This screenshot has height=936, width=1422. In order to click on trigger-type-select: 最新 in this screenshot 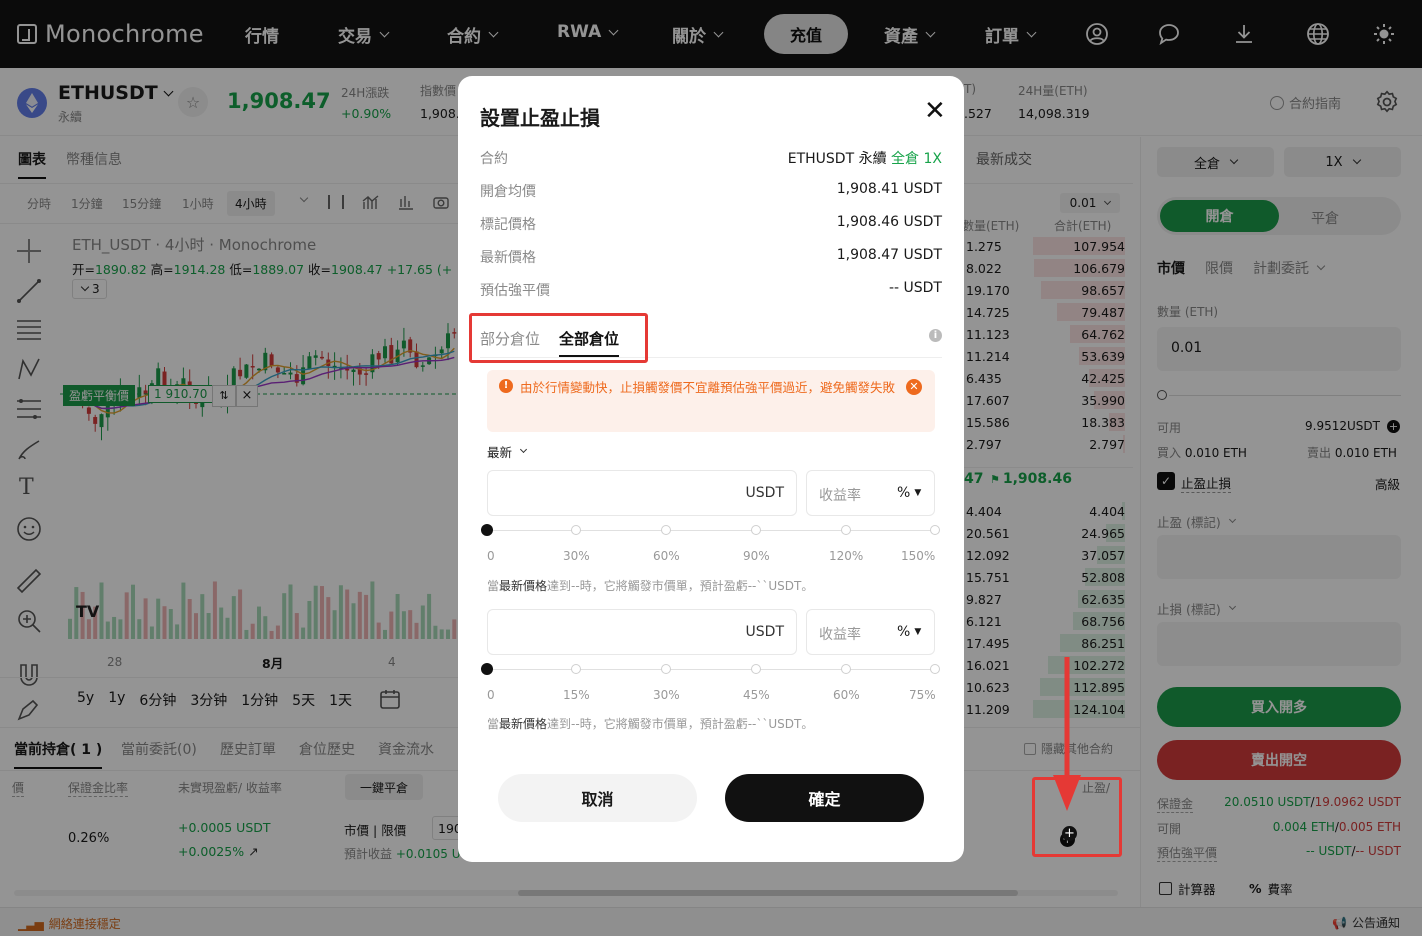, I will do `click(507, 451)`.